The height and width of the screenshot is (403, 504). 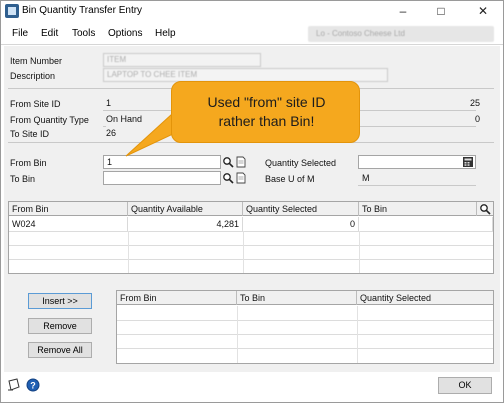 I want to click on grid-lookup-icon, so click(x=485, y=209).